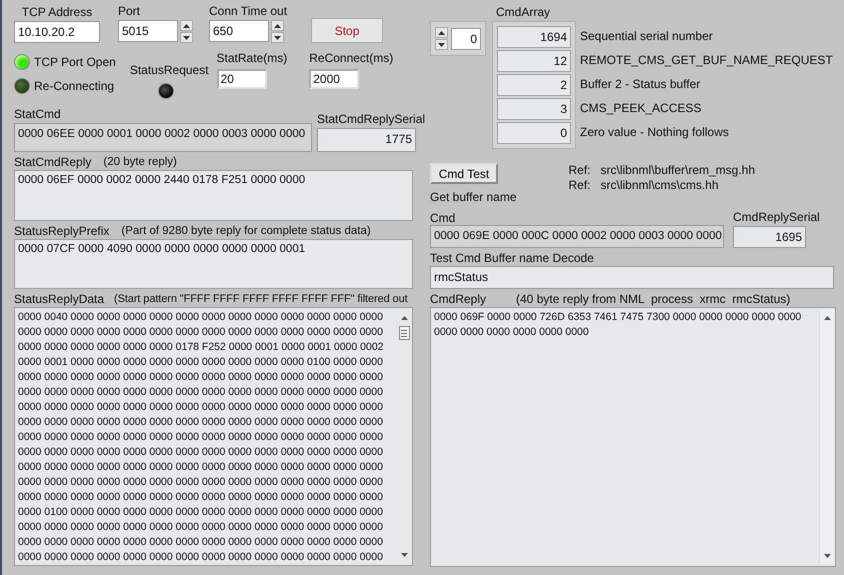  What do you see at coordinates (248, 11) in the screenshot?
I see `conn-timeout-label: Conn Time out` at bounding box center [248, 11].